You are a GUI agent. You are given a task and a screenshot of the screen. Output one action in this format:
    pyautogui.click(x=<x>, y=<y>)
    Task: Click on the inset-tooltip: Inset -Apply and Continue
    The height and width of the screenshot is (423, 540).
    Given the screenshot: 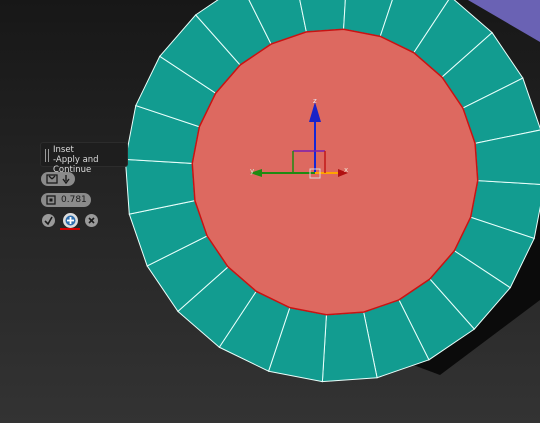 What is the action you would take?
    pyautogui.click(x=84, y=158)
    